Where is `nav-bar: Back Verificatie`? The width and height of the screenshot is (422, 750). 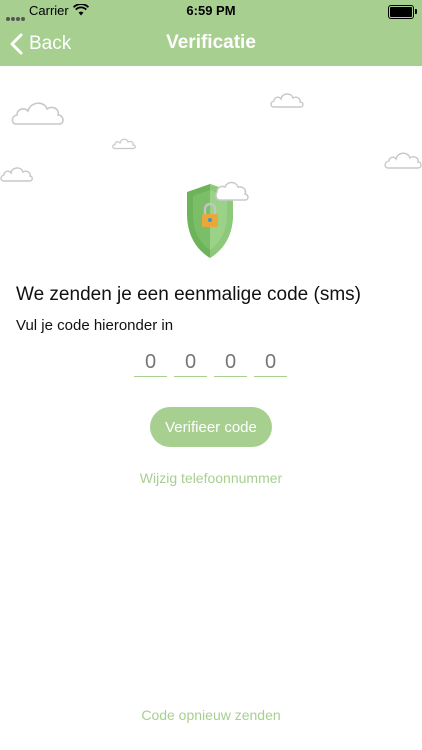 nav-bar: Back Verificatie is located at coordinates (211, 44).